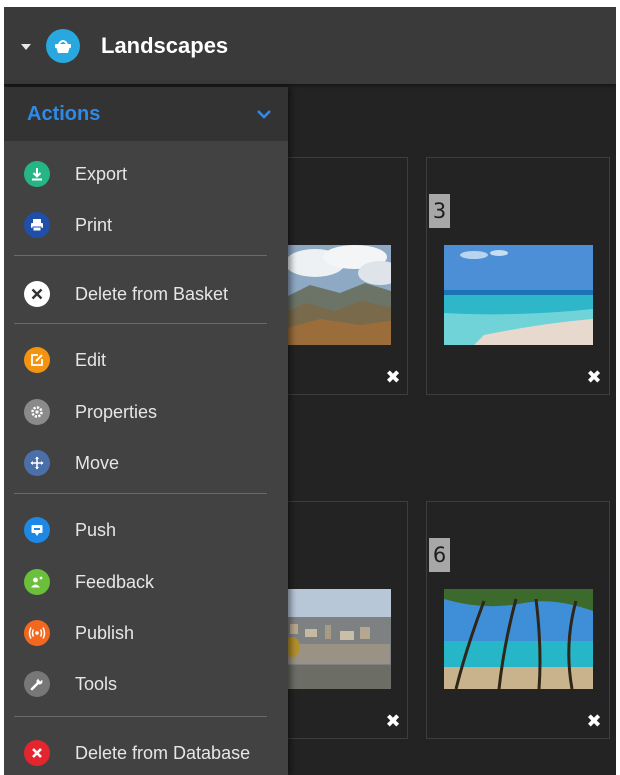 The width and height of the screenshot is (620, 775). I want to click on download-icon, so click(37, 174).